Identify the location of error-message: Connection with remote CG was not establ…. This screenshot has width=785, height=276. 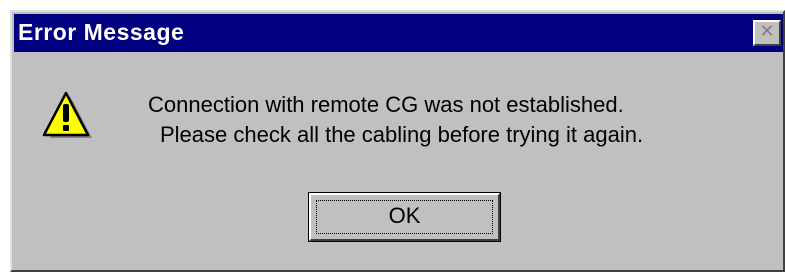
(395, 120).